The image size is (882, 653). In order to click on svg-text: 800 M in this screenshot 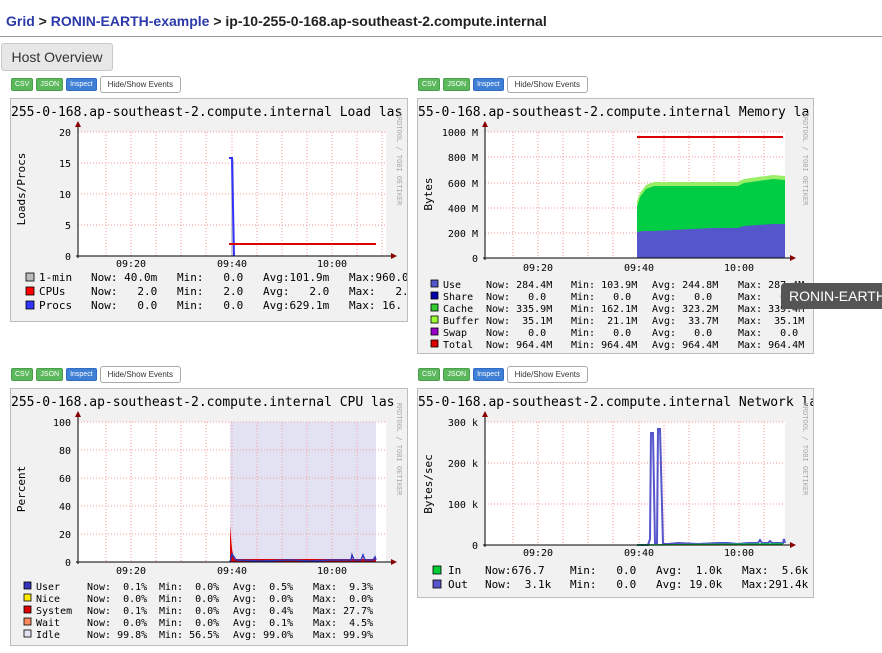, I will do `click(463, 158)`.